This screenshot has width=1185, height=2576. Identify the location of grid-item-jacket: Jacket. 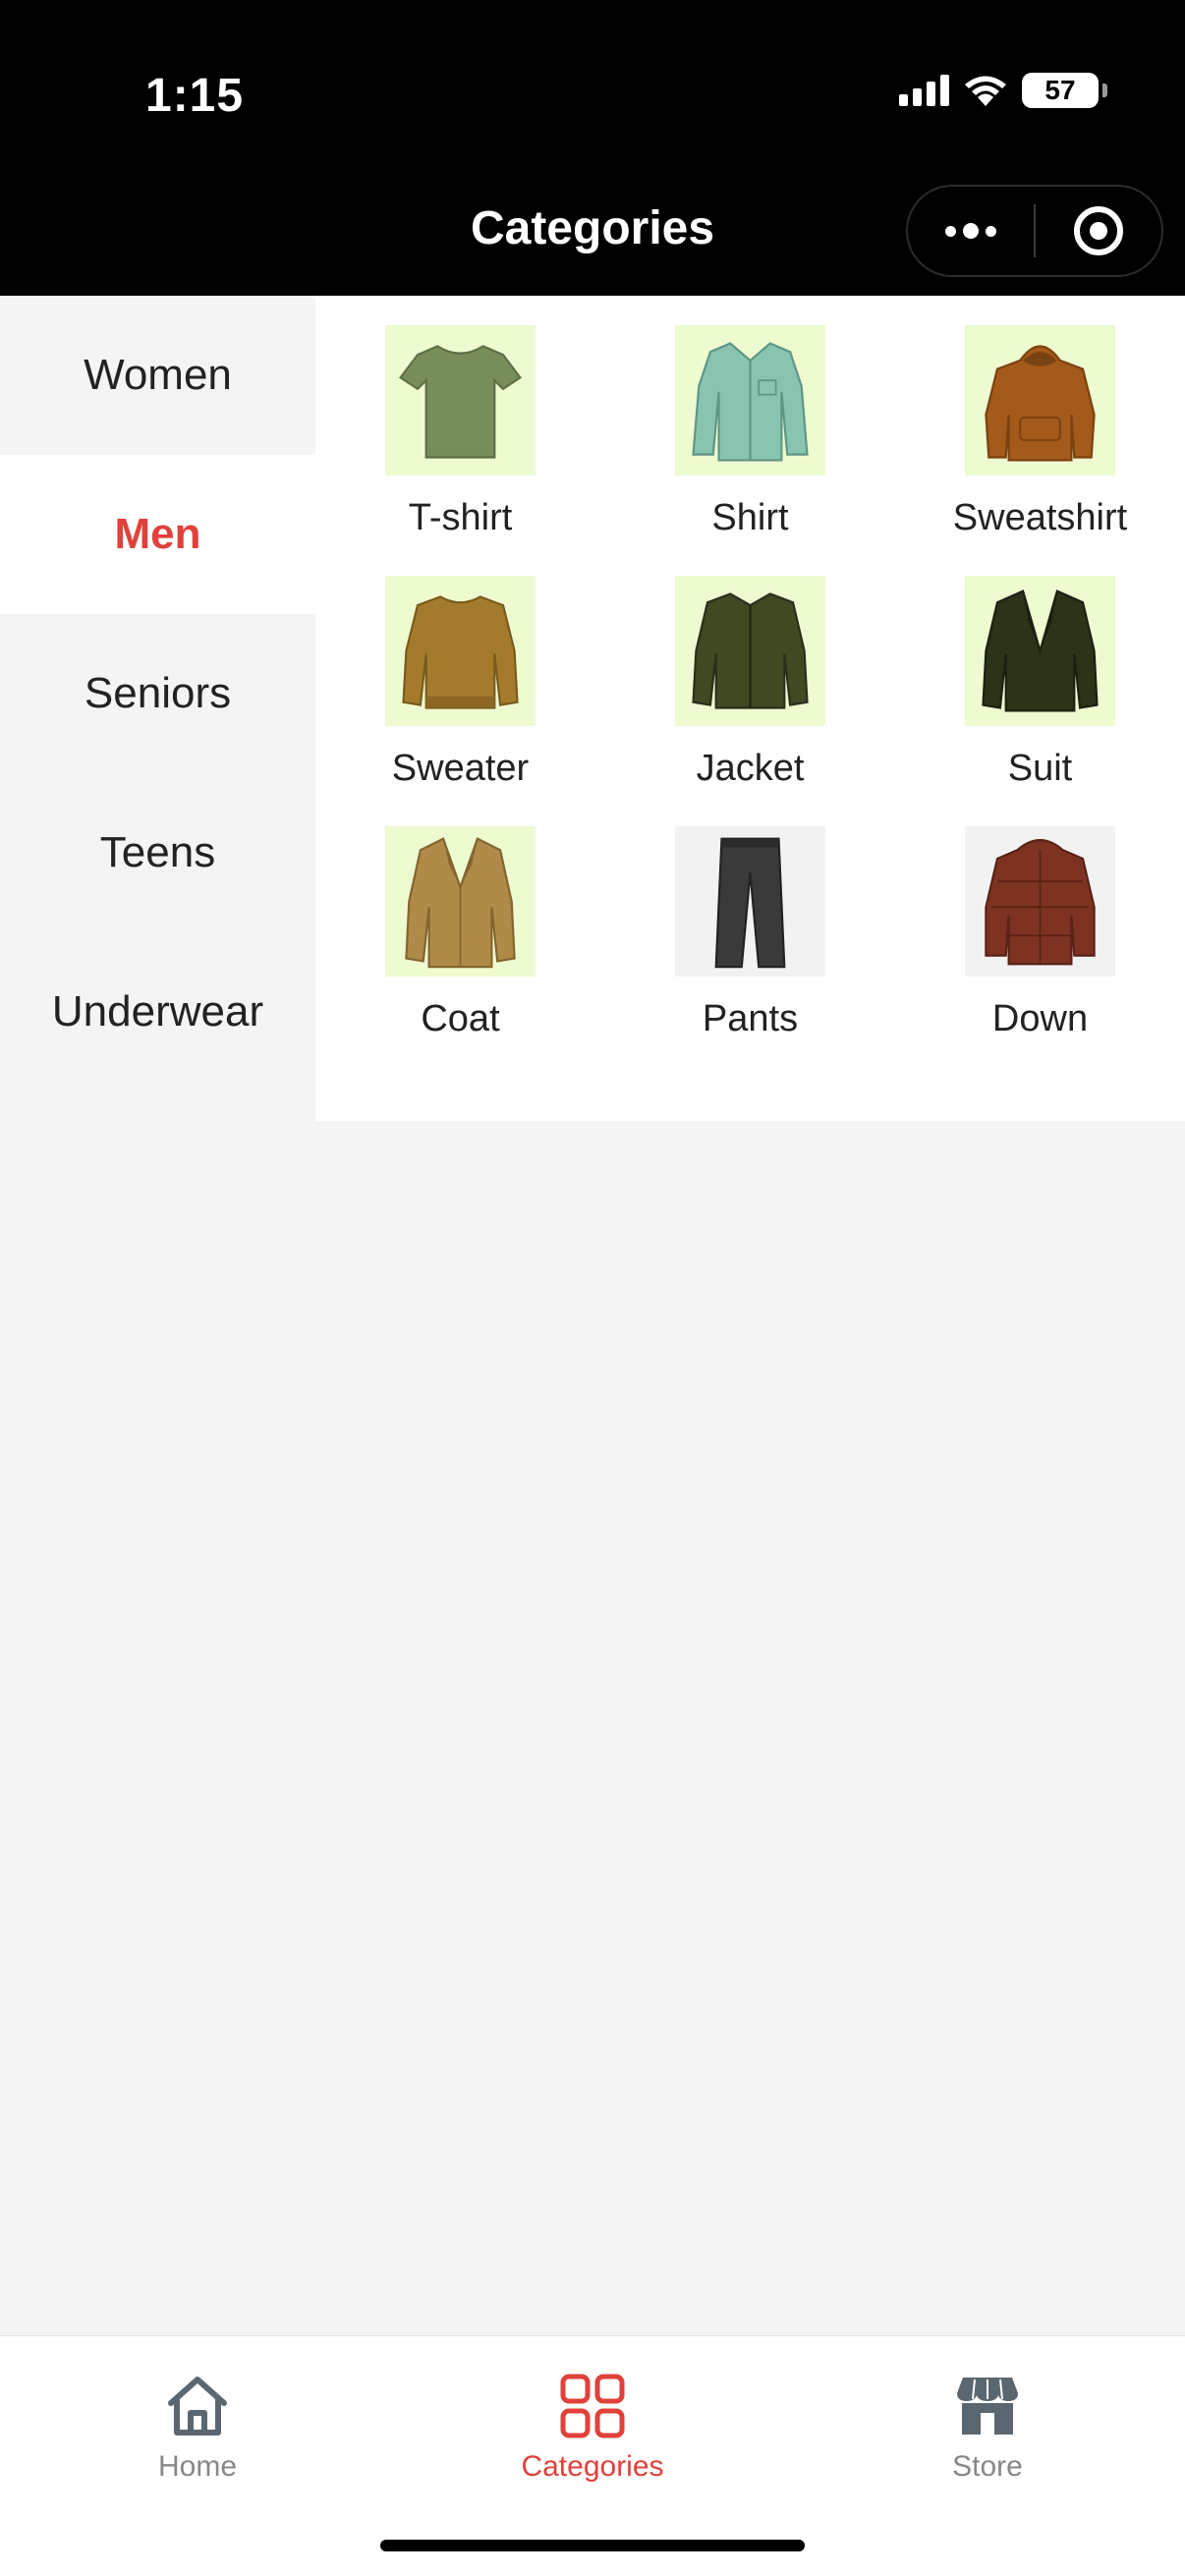
(750, 683).